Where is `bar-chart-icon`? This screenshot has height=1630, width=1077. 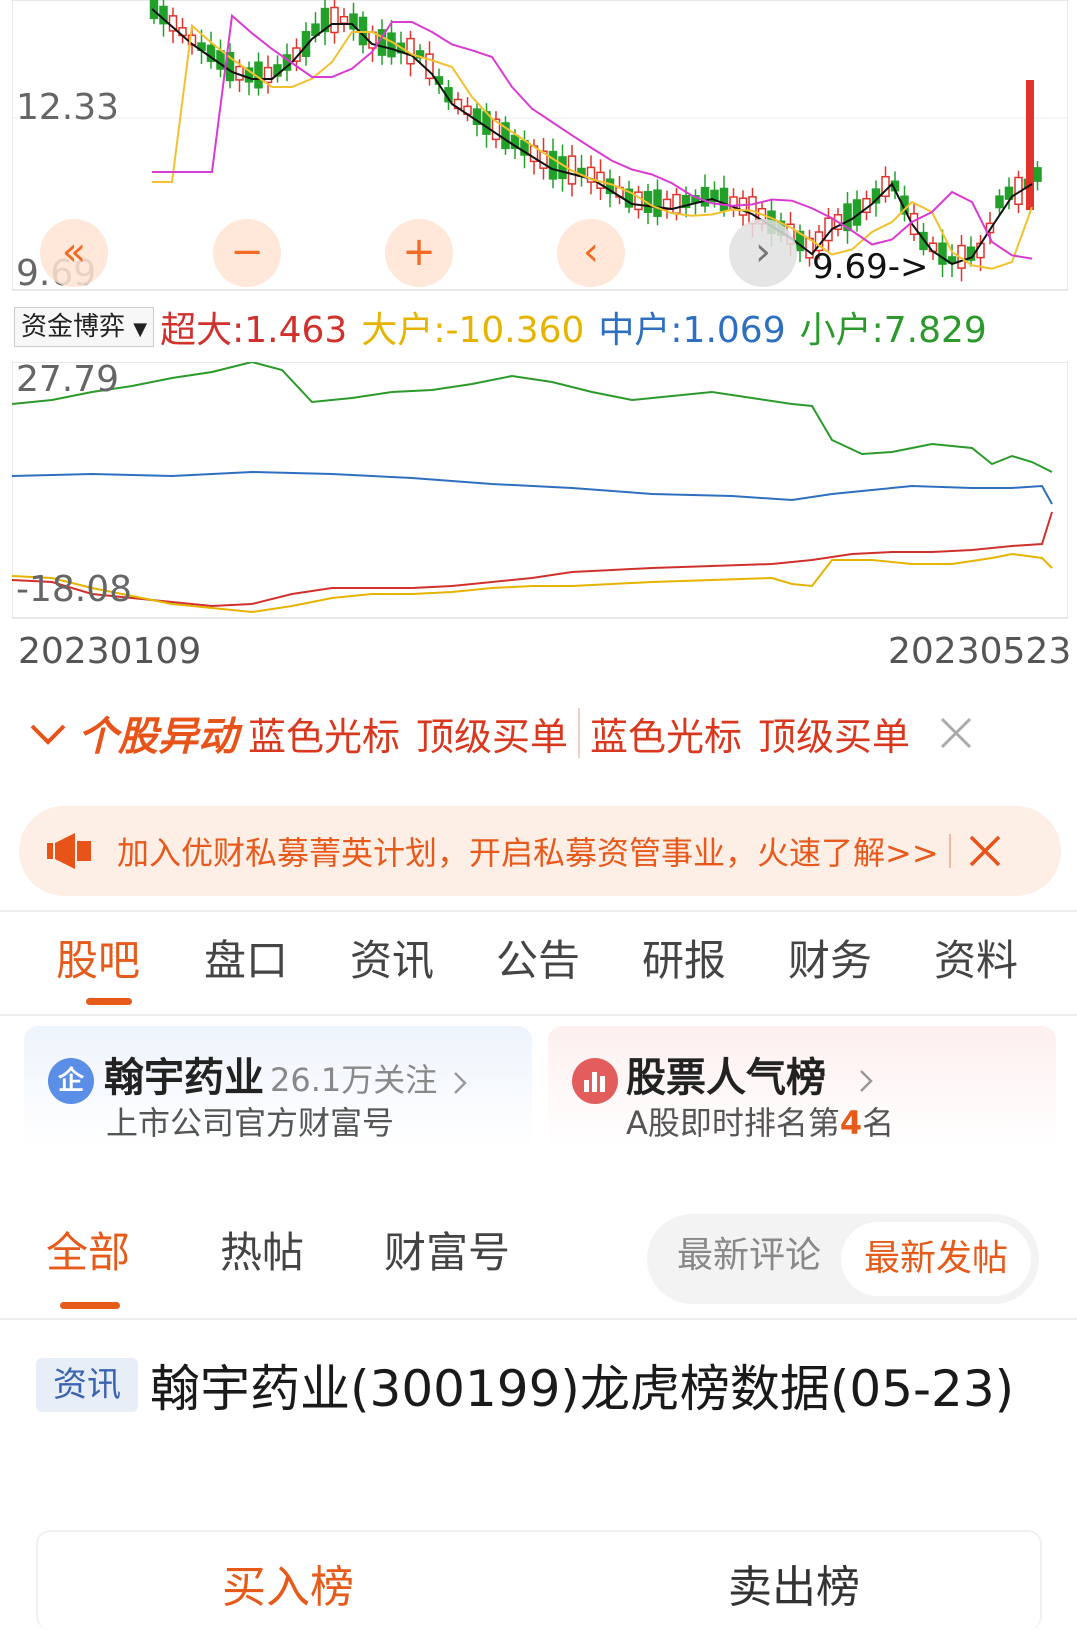
bar-chart-icon is located at coordinates (595, 1081).